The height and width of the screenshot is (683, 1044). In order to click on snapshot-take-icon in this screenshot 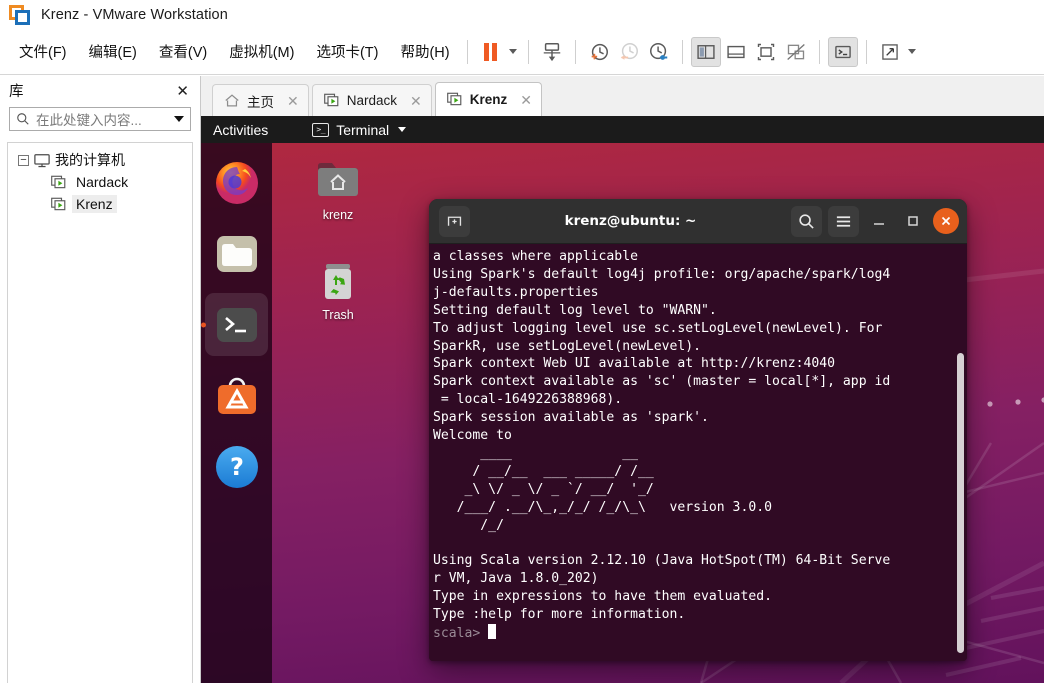, I will do `click(599, 51)`.